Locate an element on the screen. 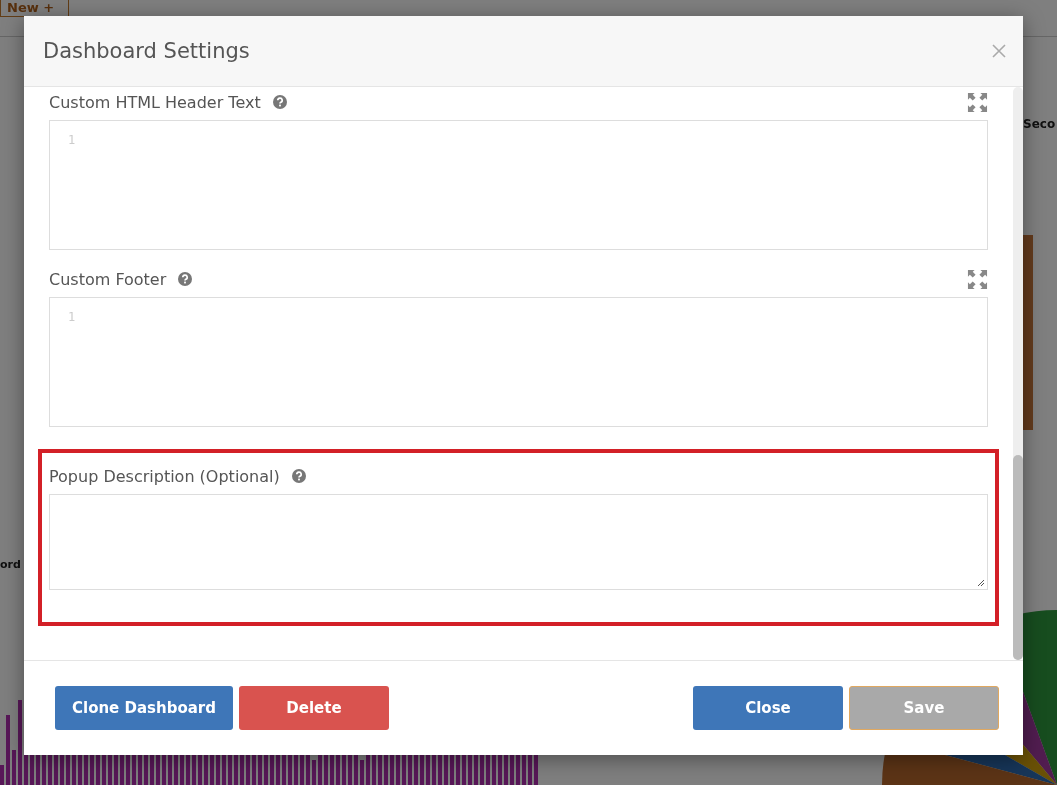  close-button: Close is located at coordinates (768, 708).